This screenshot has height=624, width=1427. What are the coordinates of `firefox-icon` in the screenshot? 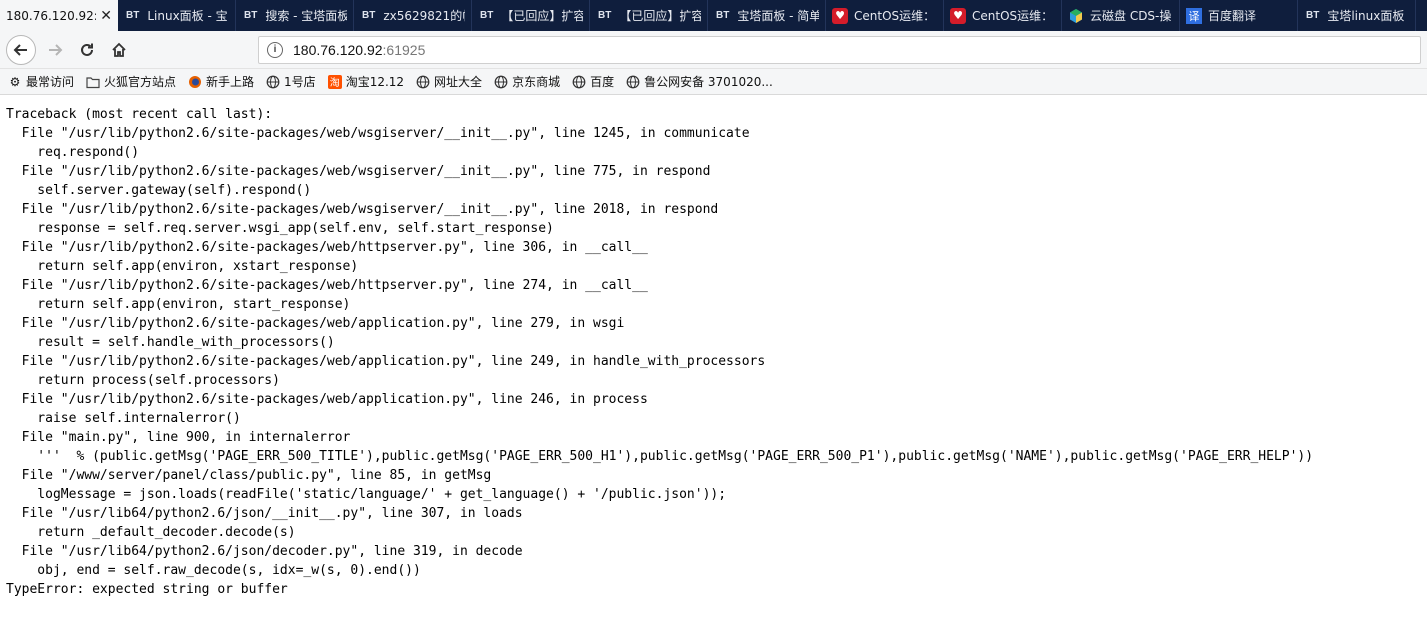 It's located at (195, 81).